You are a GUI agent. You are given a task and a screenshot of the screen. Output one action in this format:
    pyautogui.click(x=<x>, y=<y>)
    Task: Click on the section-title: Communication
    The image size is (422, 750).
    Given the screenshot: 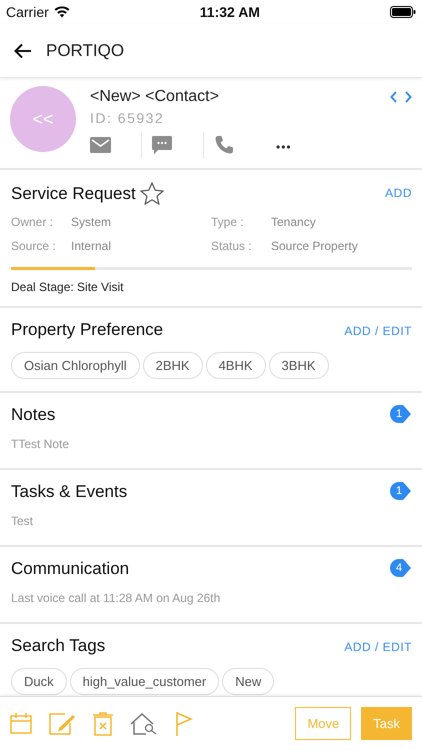 What is the action you would take?
    pyautogui.click(x=70, y=569)
    